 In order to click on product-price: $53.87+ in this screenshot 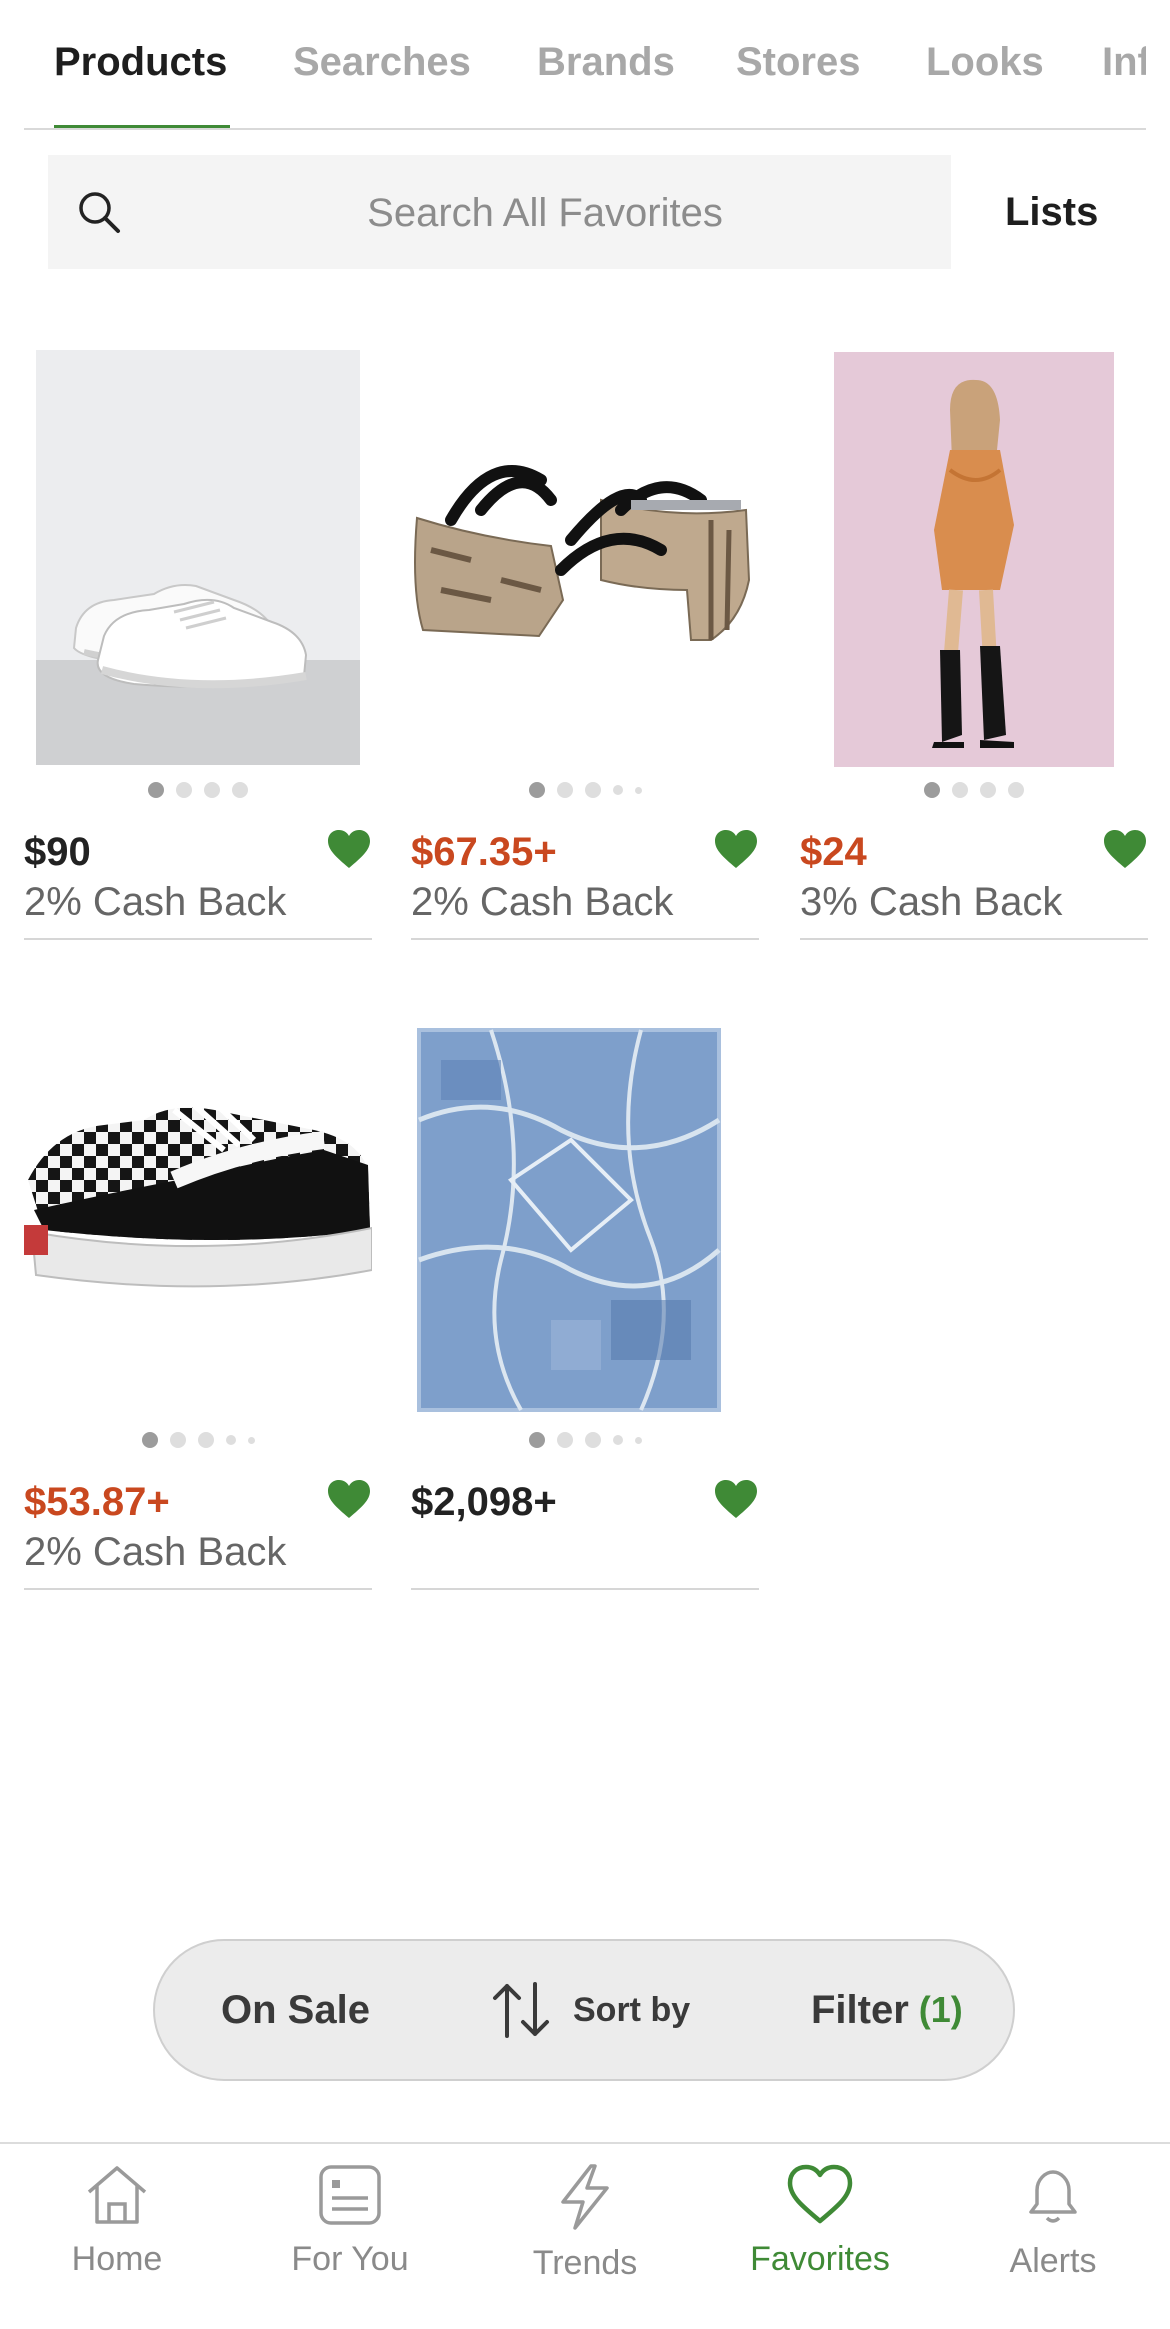, I will do `click(97, 1502)`.